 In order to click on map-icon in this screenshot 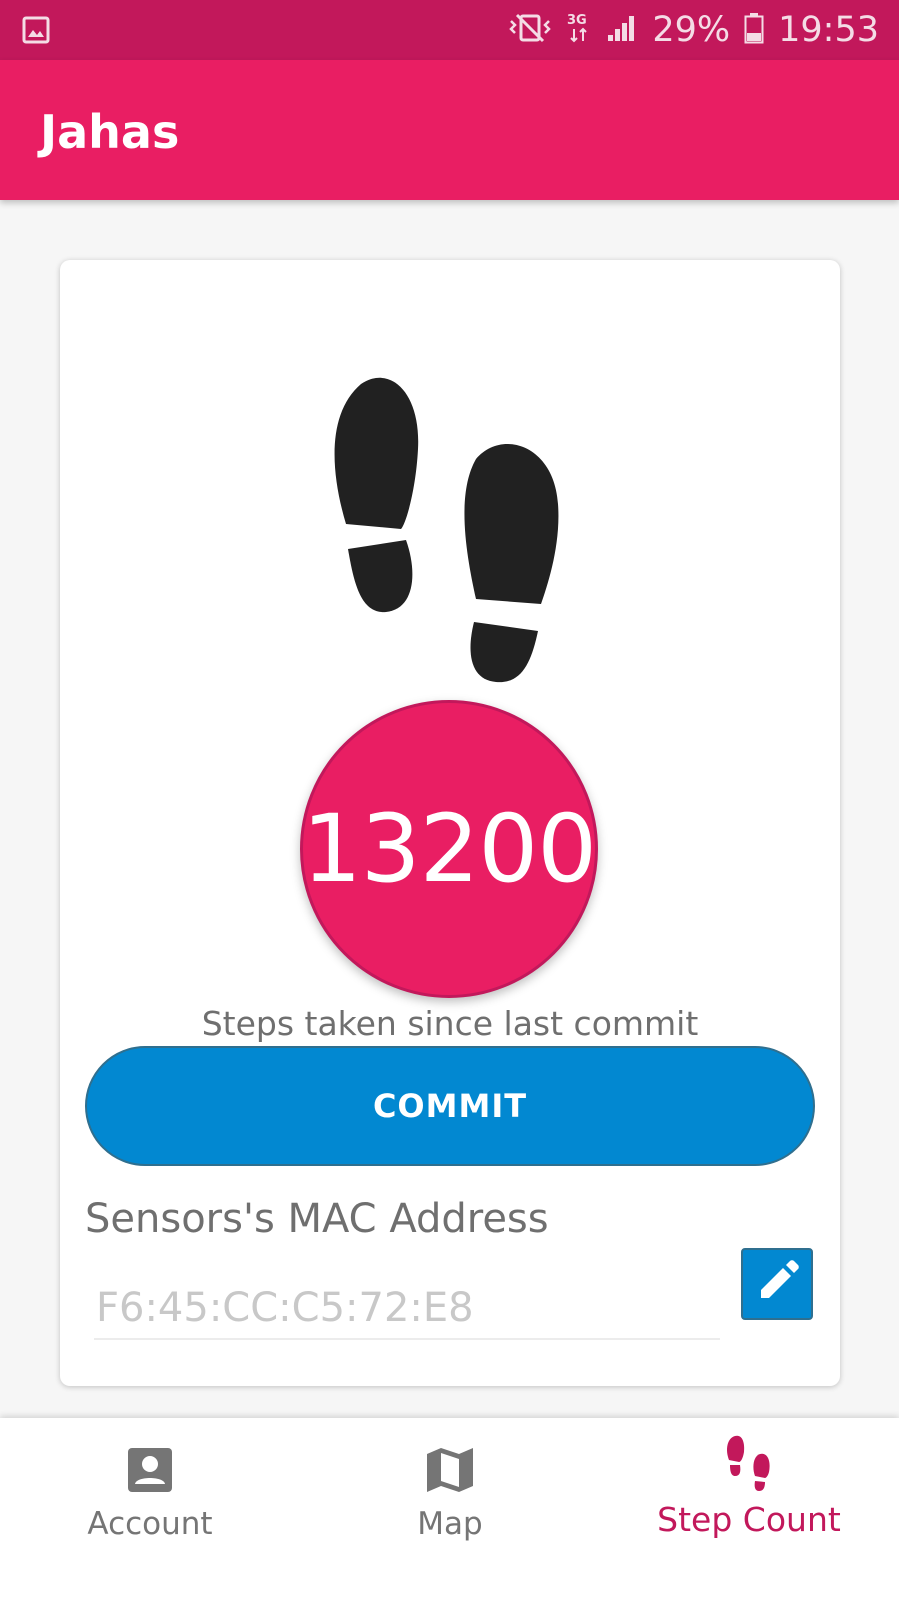, I will do `click(450, 1470)`.